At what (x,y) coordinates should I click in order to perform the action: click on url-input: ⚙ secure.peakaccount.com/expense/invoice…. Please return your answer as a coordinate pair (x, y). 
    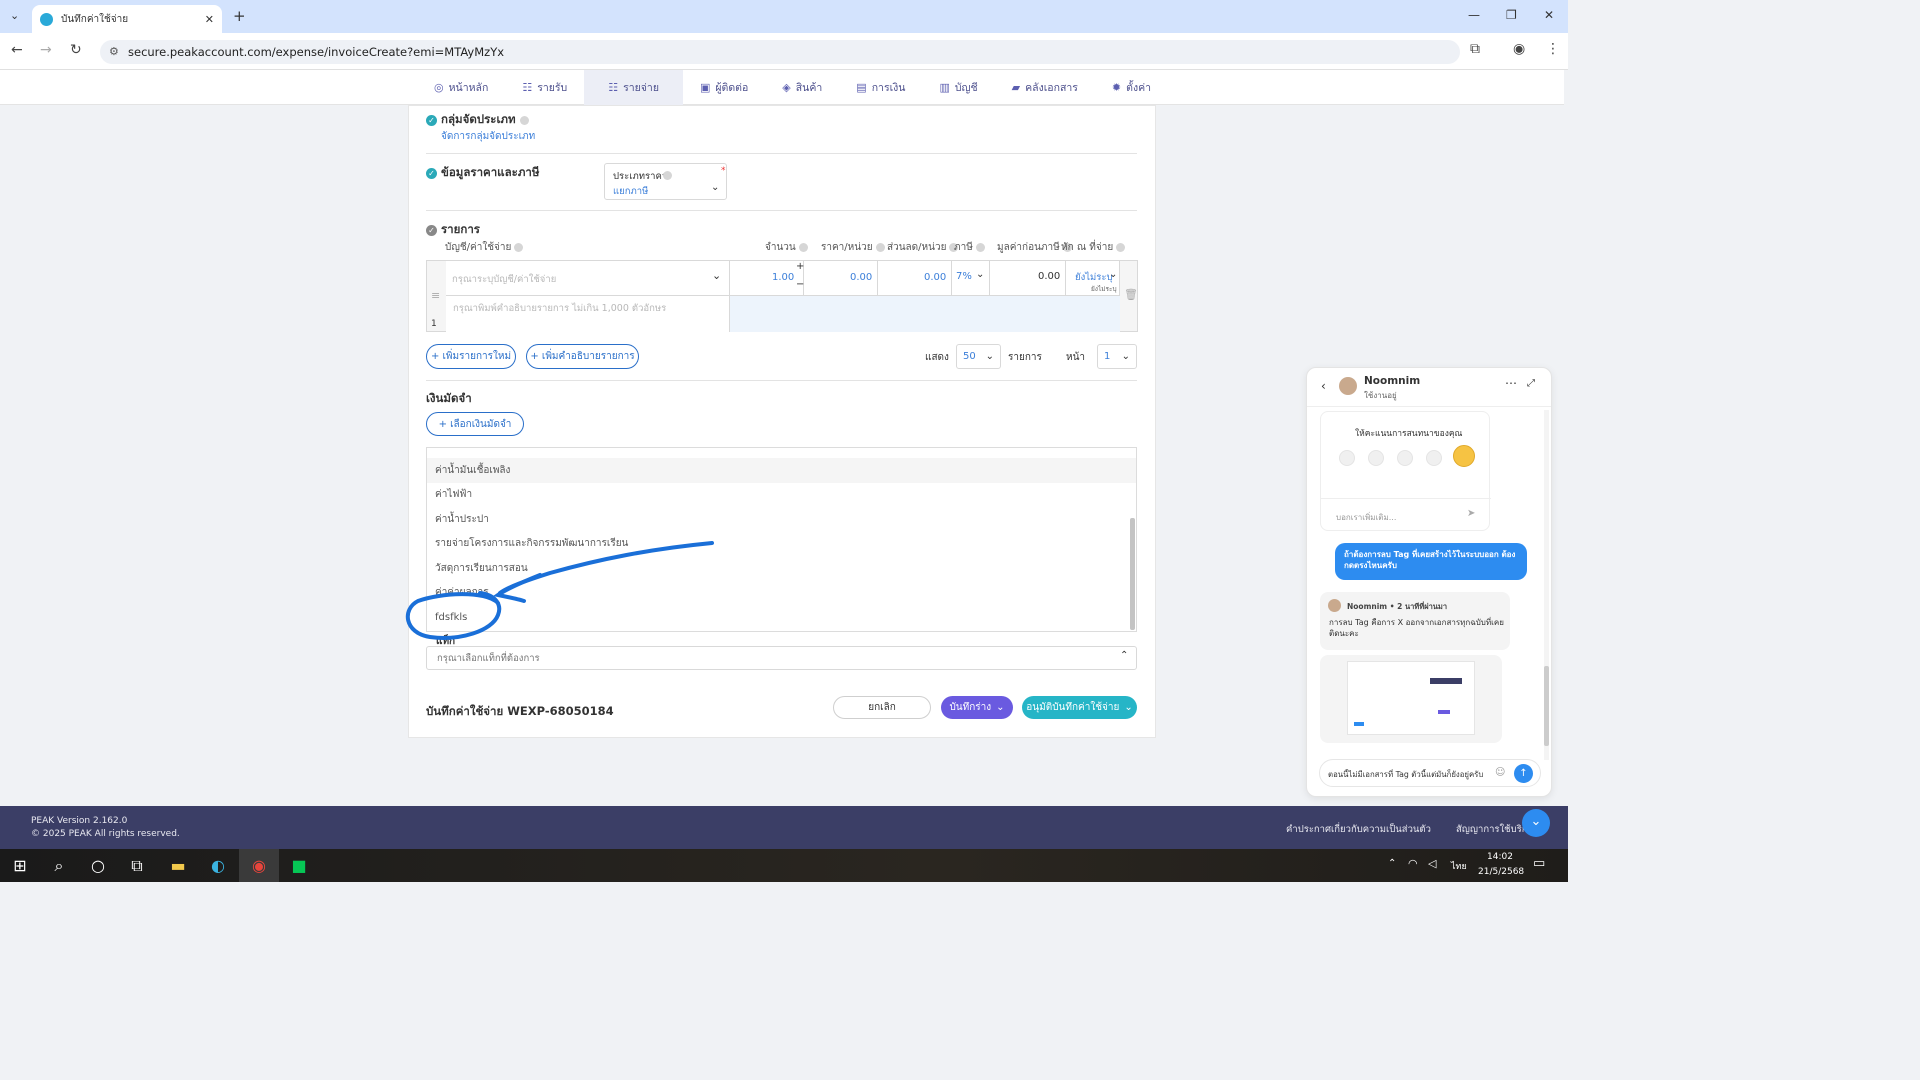
    Looking at the image, I should click on (780, 52).